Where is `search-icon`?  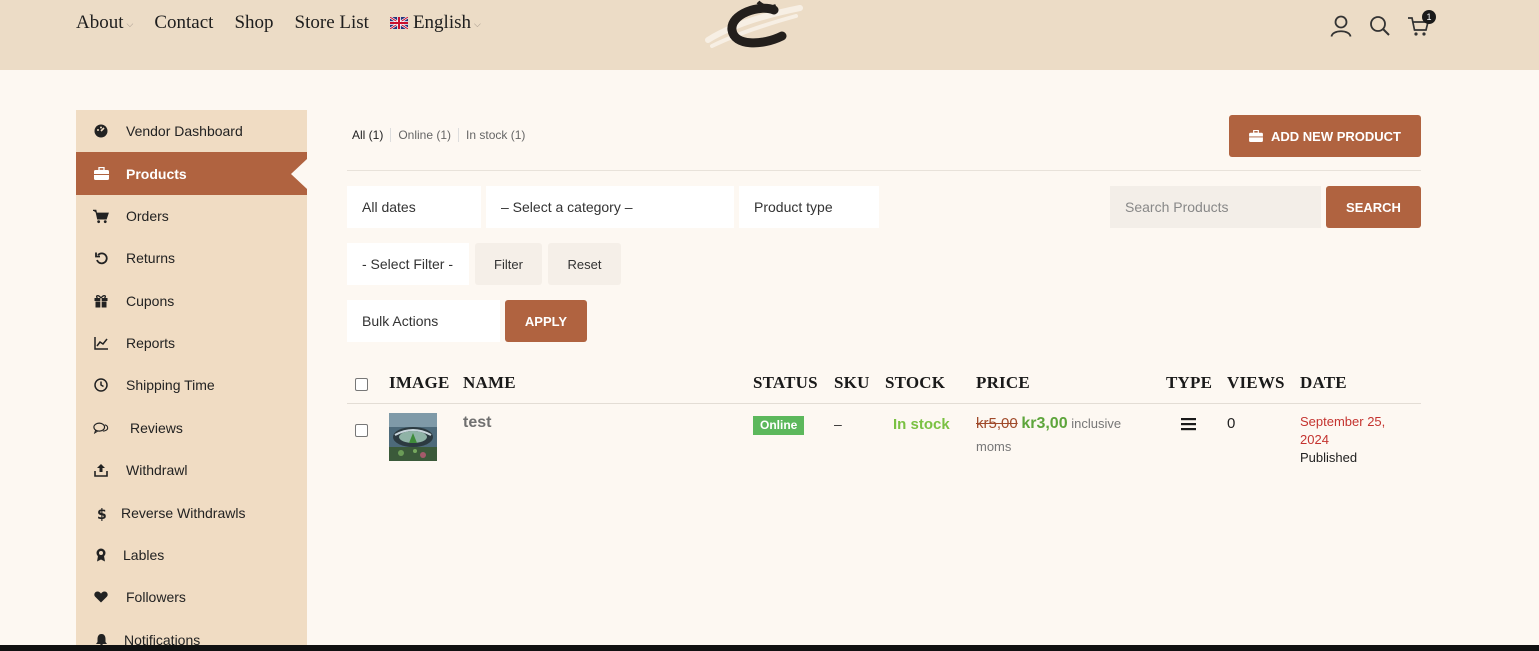 search-icon is located at coordinates (1380, 26).